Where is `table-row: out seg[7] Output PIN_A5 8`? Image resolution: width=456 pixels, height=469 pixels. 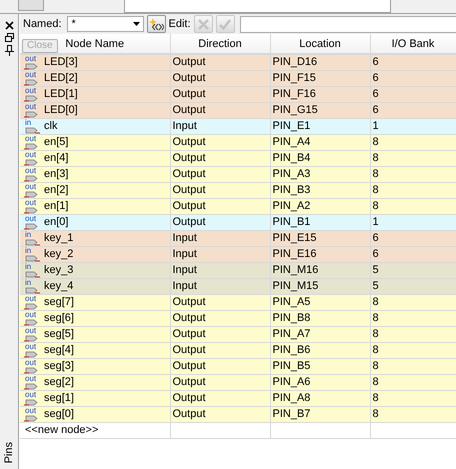 table-row: out seg[7] Output PIN_A5 8 is located at coordinates (238, 302).